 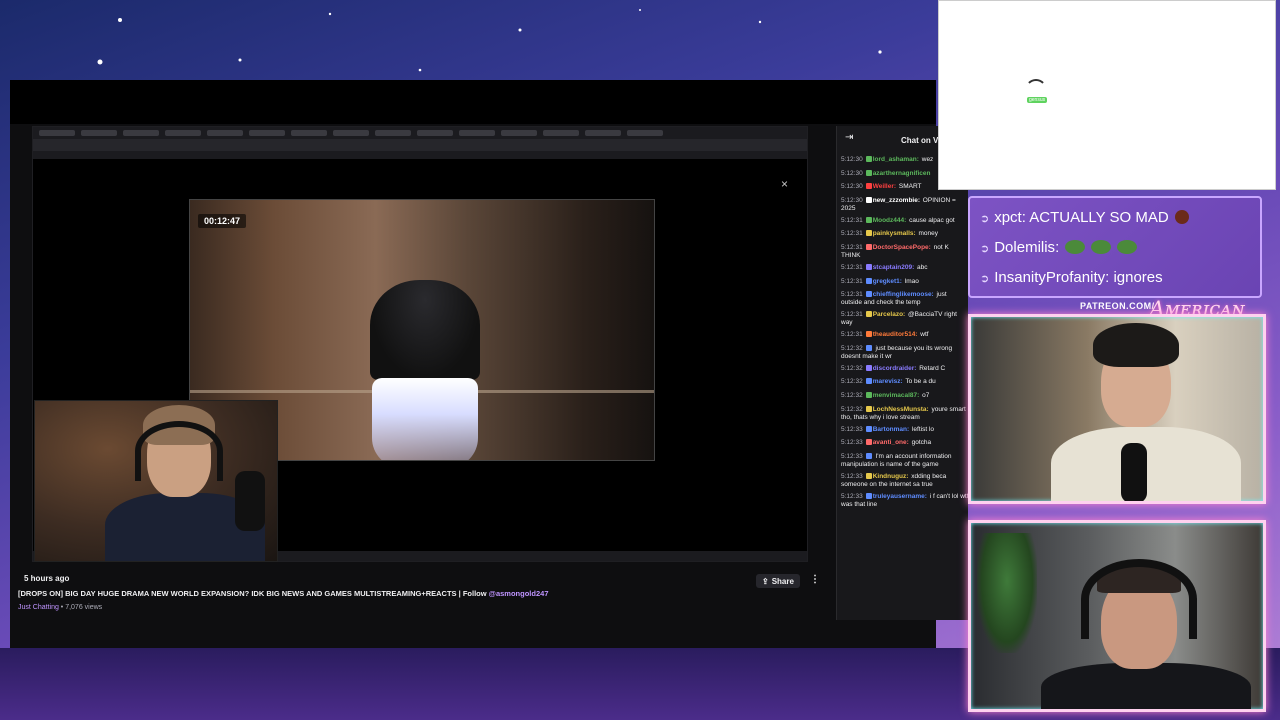 What do you see at coordinates (891, 476) in the screenshot?
I see `chat-username: Kindnuguz:` at bounding box center [891, 476].